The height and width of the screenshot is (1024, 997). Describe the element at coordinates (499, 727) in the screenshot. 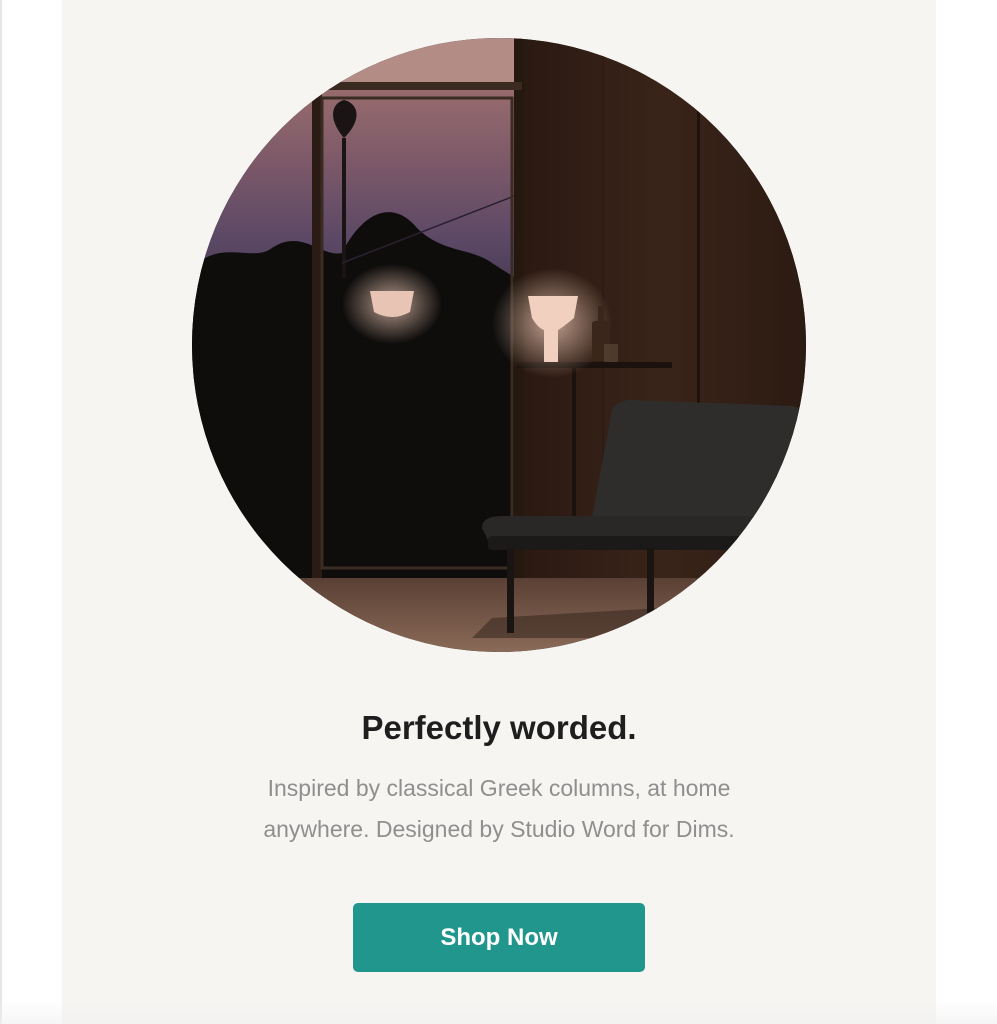

I see `headline: Perfectly worded.` at that location.